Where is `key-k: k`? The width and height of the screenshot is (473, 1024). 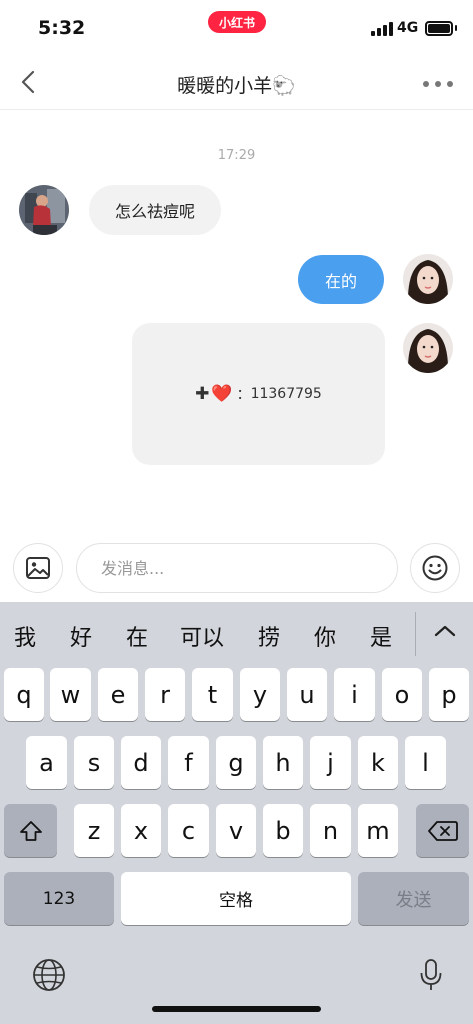 key-k: k is located at coordinates (378, 762).